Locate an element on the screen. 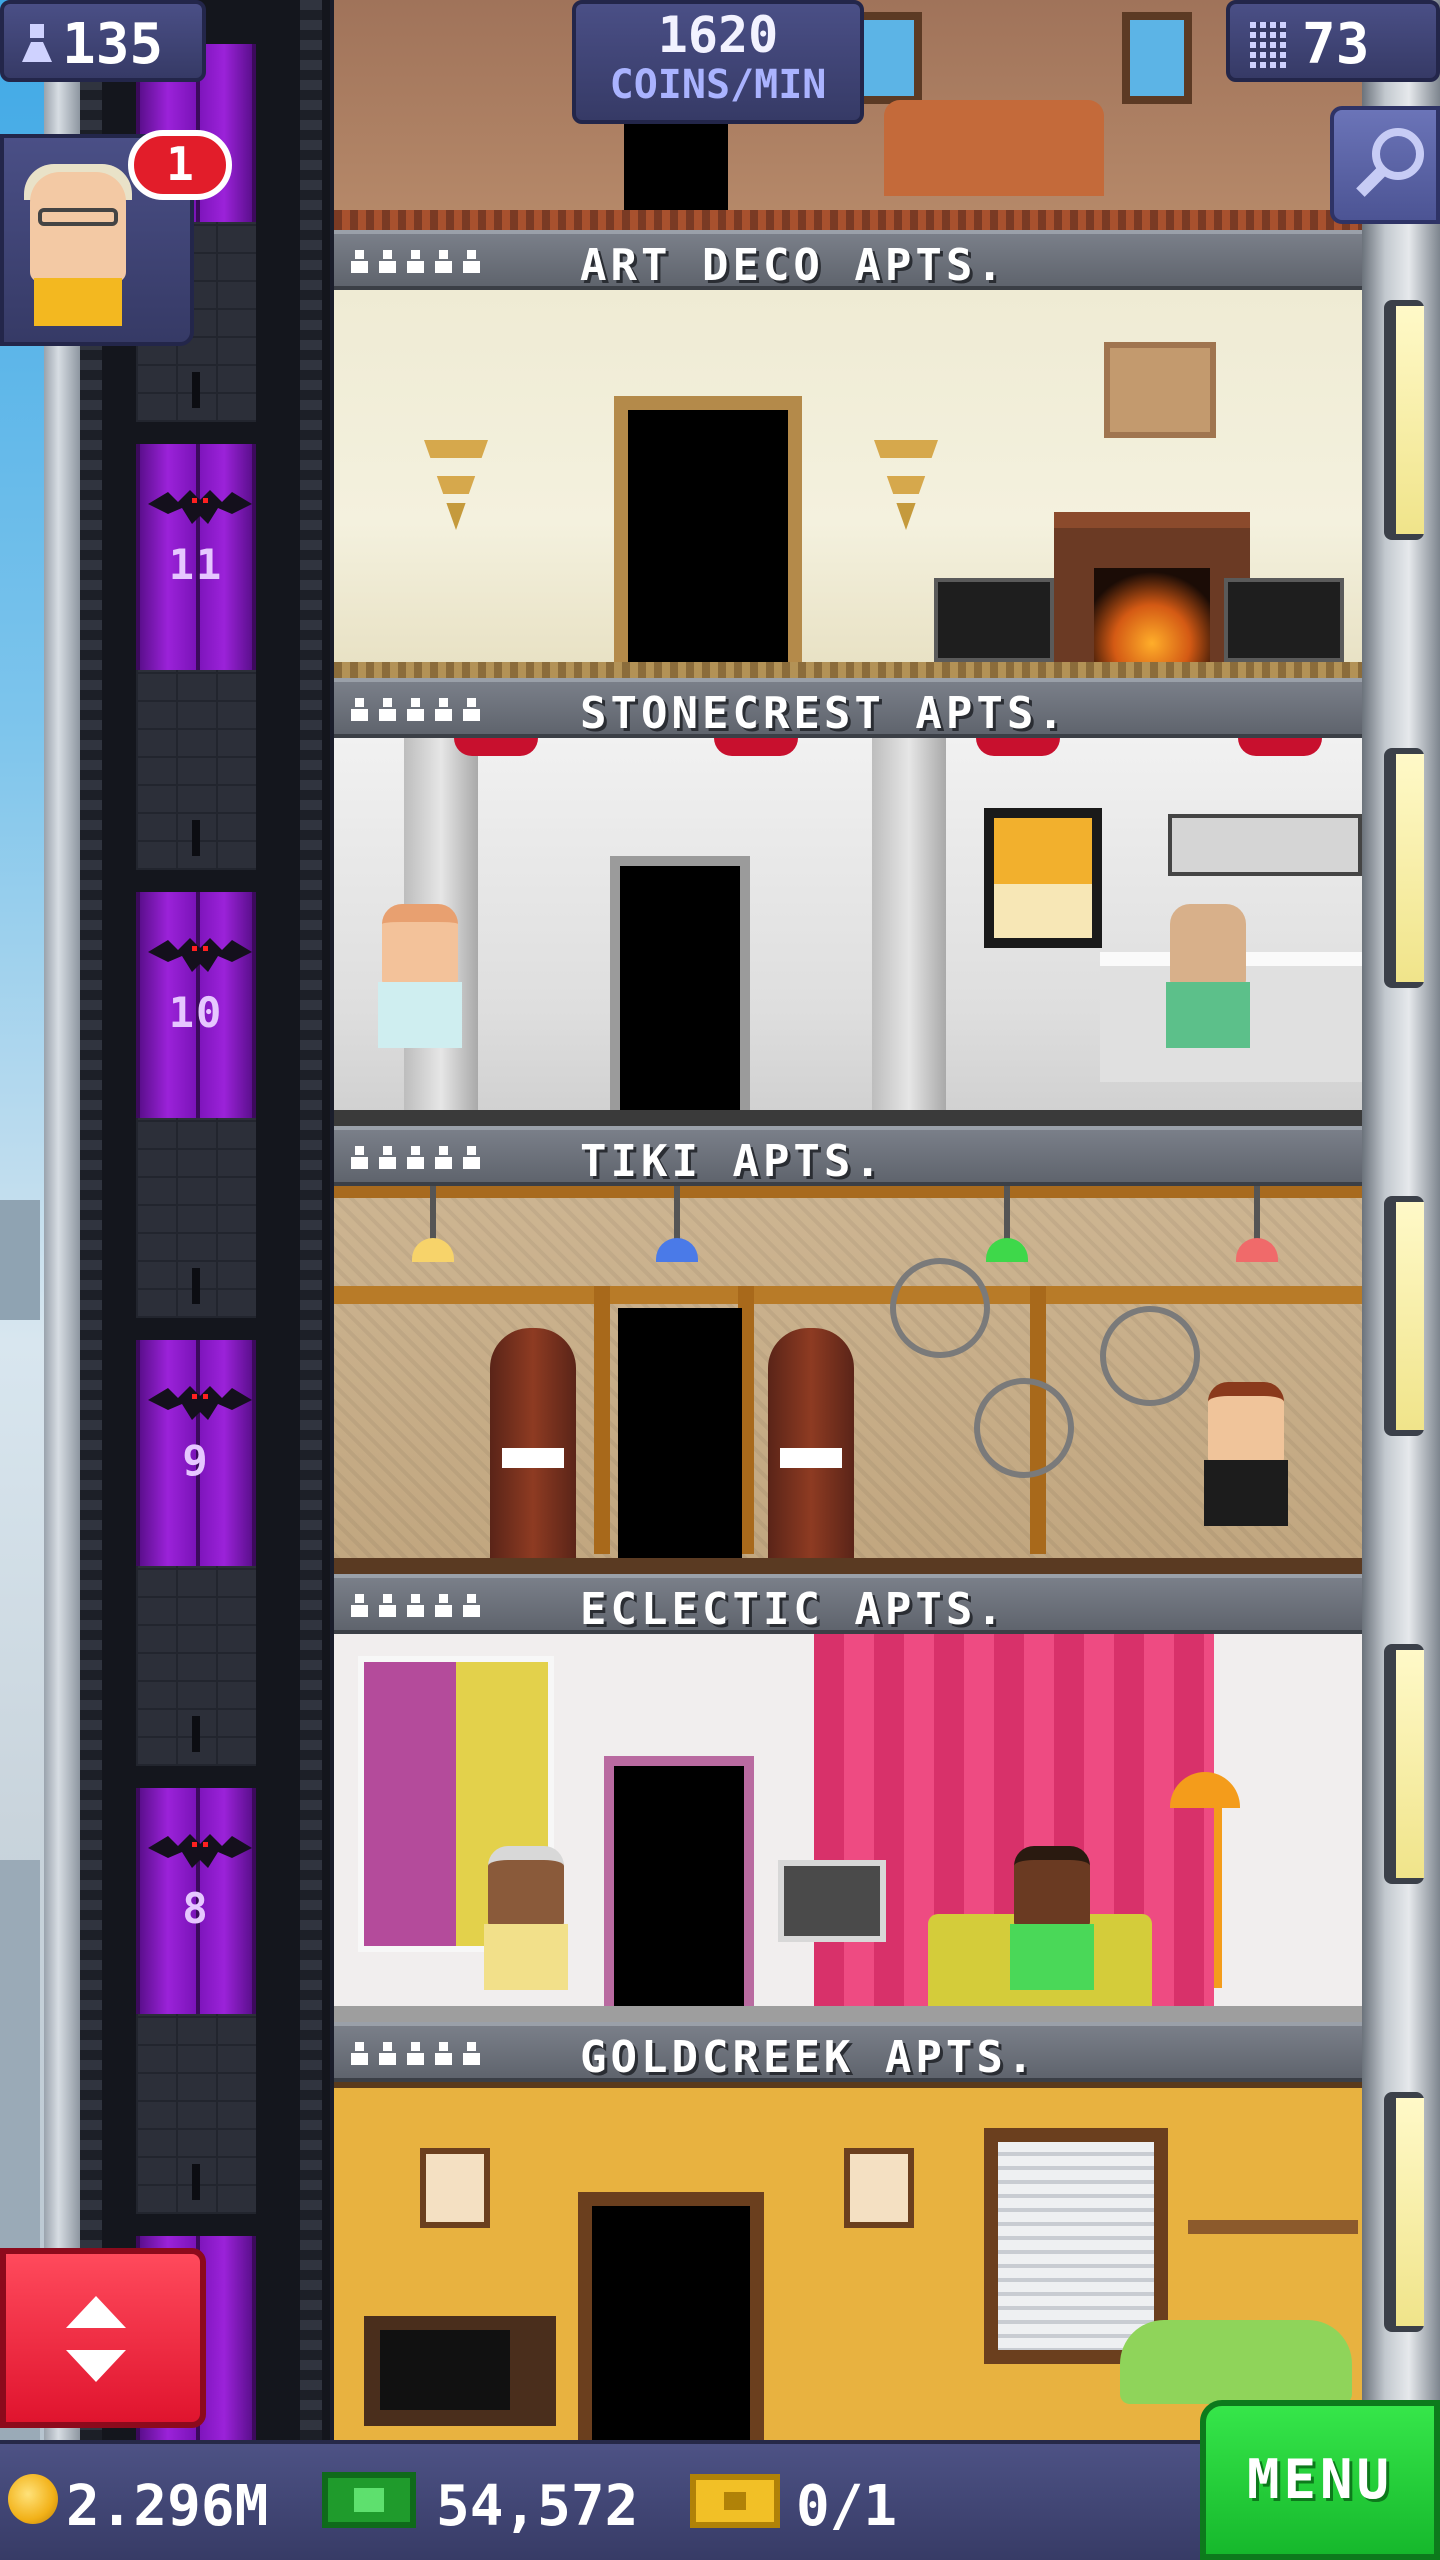 Image resolution: width=1440 pixels, height=2560 pixels. floor-count-counter: 73 is located at coordinates (1333, 41).